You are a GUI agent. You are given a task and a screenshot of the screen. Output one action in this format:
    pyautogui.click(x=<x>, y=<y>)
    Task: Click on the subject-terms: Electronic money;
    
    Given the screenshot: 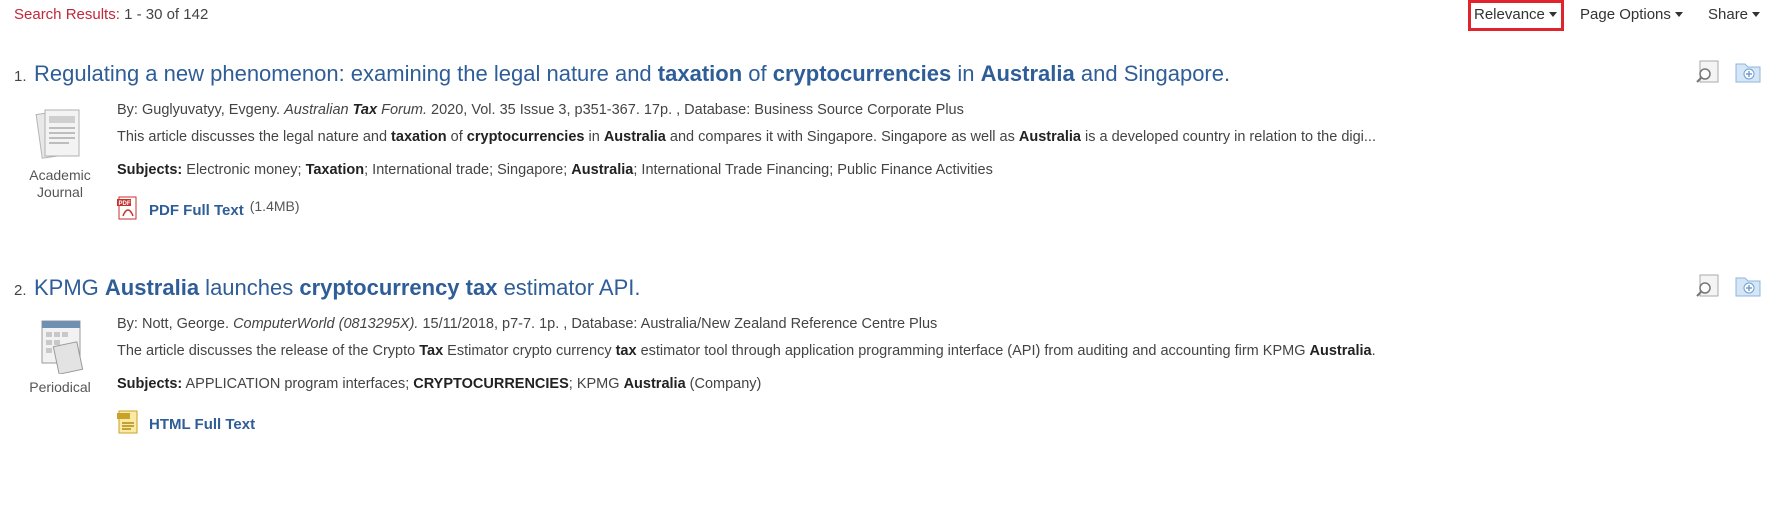 What is the action you would take?
    pyautogui.click(x=243, y=170)
    